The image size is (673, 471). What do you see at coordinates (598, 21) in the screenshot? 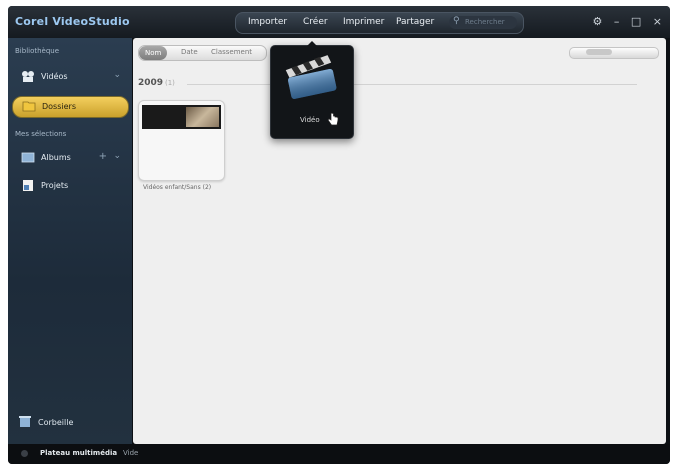
I see `help-icon: ⚙` at bounding box center [598, 21].